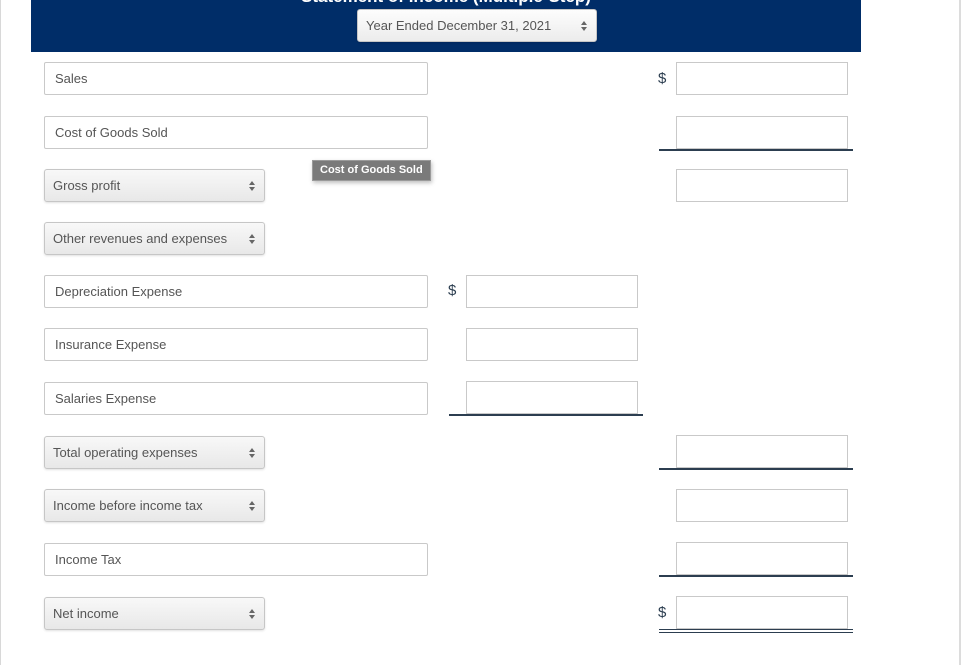  I want to click on row-select-income-before-tax: Income before income tax, so click(154, 505).